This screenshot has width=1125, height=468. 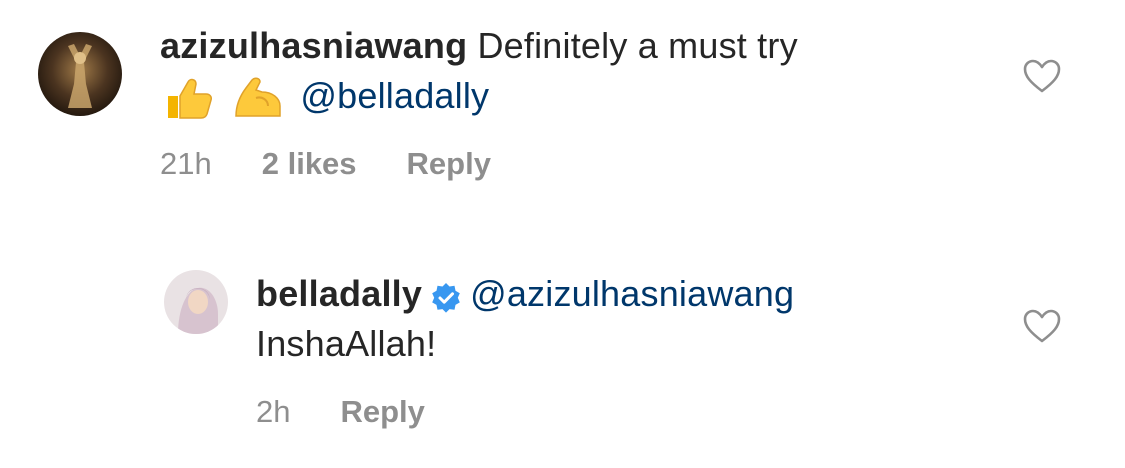 What do you see at coordinates (258, 98) in the screenshot?
I see `flexed-biceps-icon` at bounding box center [258, 98].